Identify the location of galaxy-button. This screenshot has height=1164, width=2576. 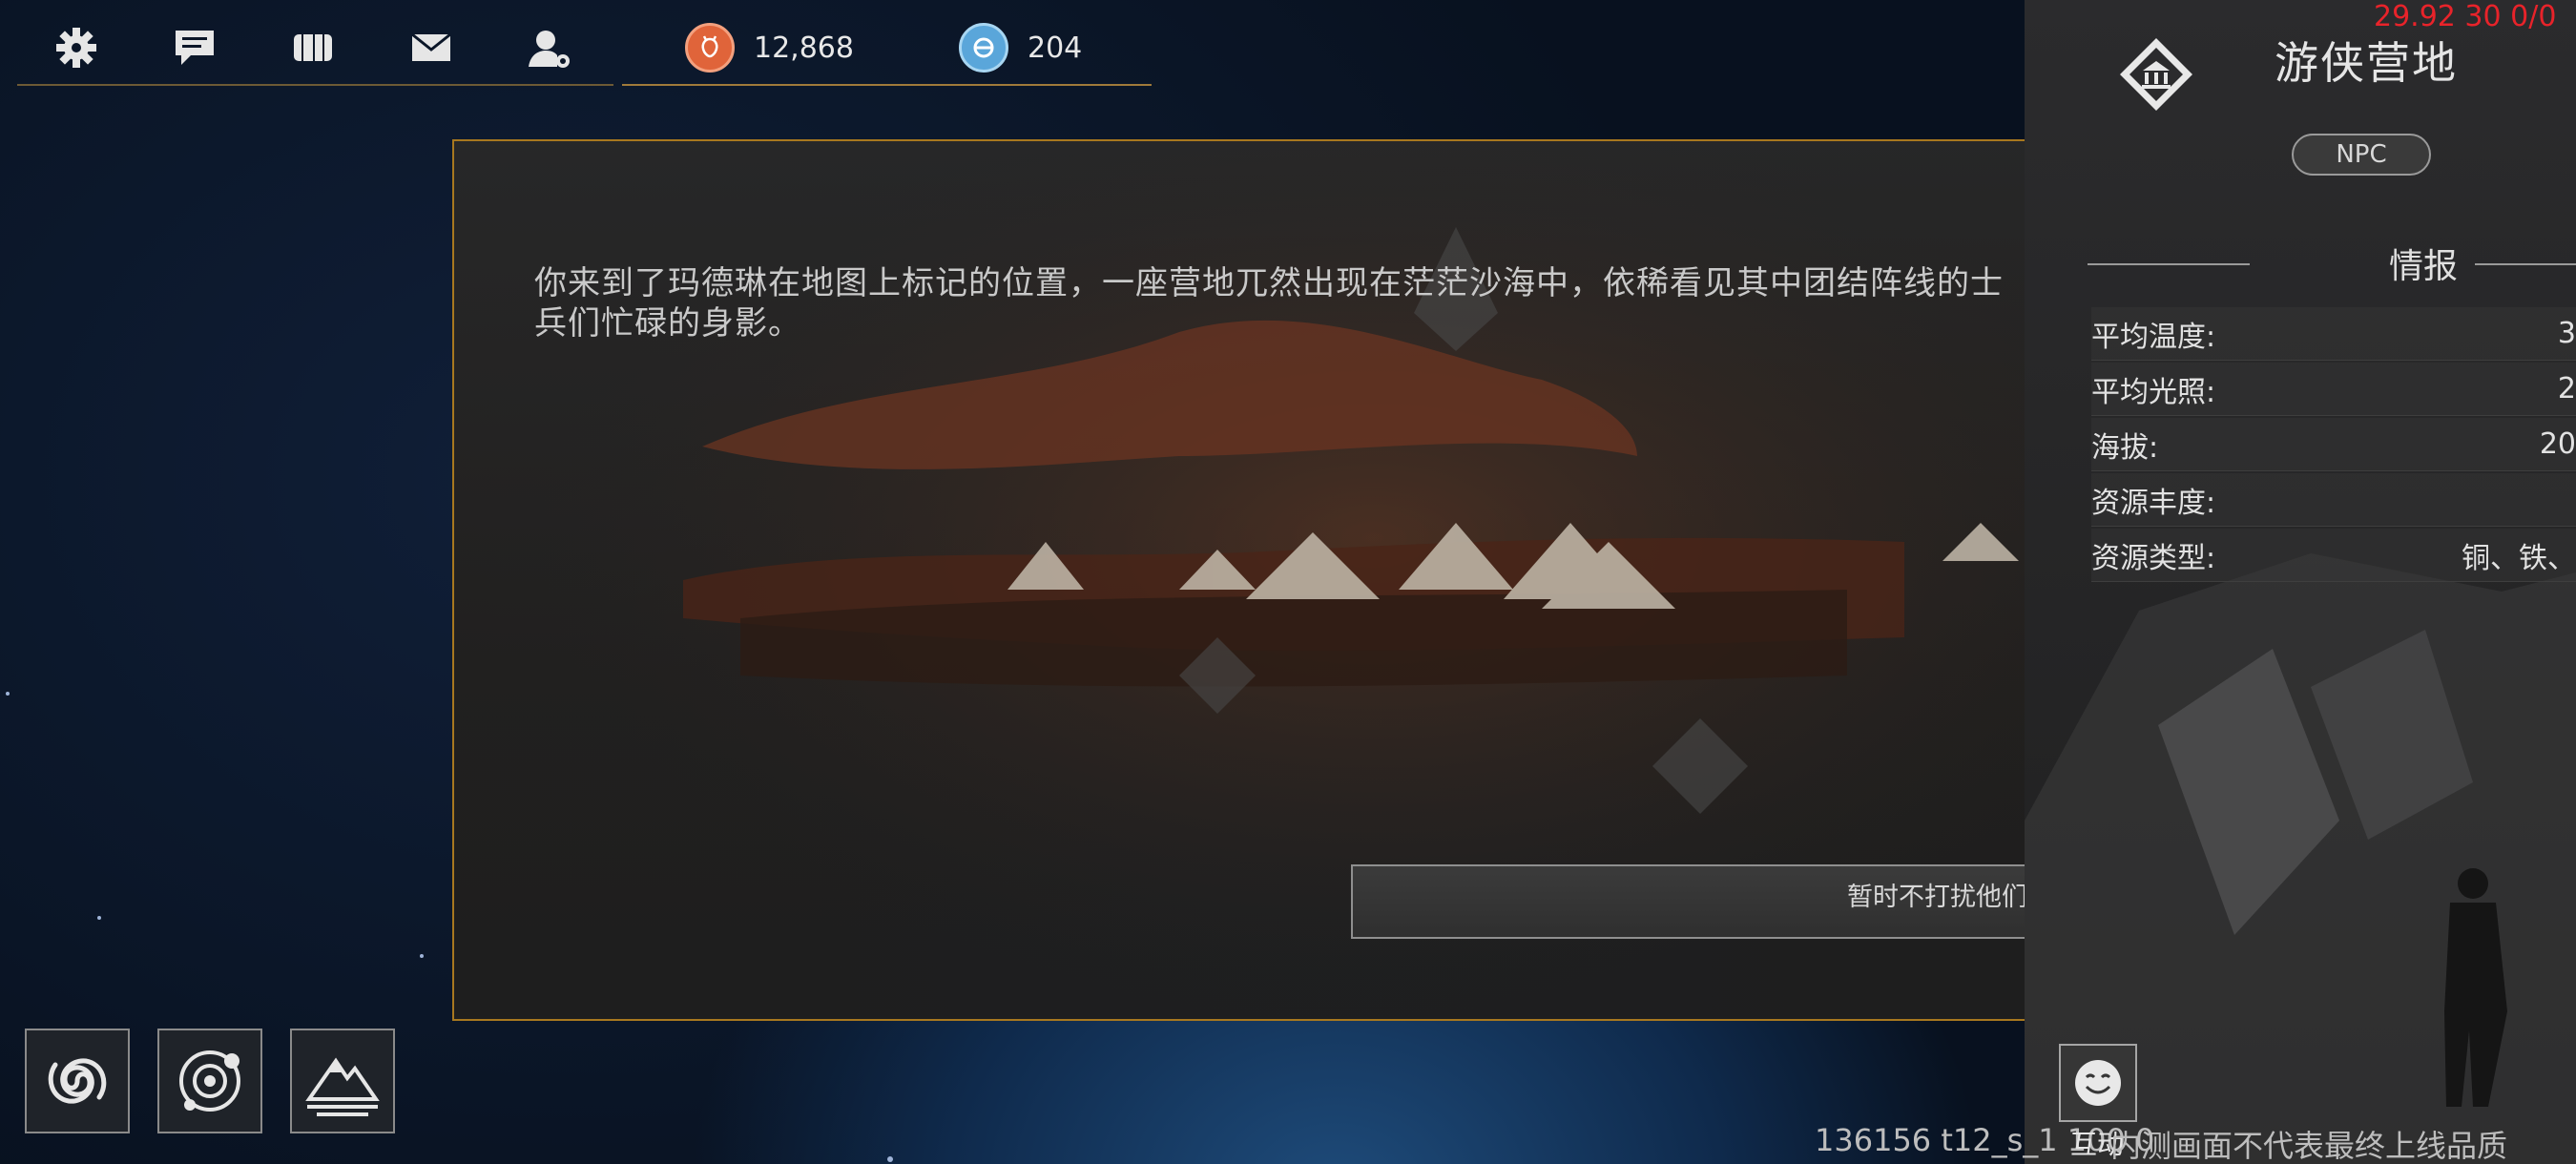
(77, 1081).